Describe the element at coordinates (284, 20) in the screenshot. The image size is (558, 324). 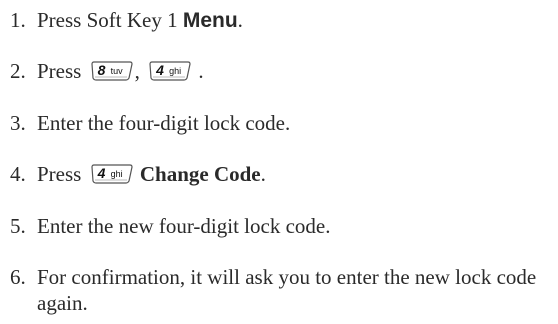
I see `step-1: 1. Press Soft Key 1 Menu.` at that location.